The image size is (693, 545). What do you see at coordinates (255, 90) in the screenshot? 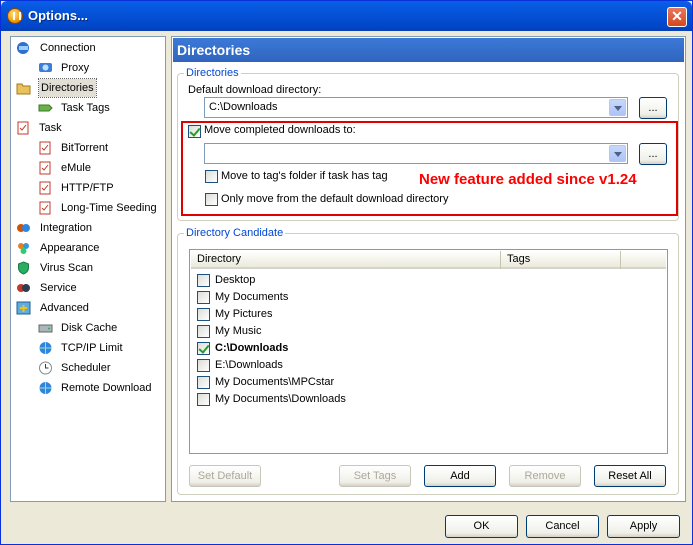
I see `default-dir-label: Default download directory:` at bounding box center [255, 90].